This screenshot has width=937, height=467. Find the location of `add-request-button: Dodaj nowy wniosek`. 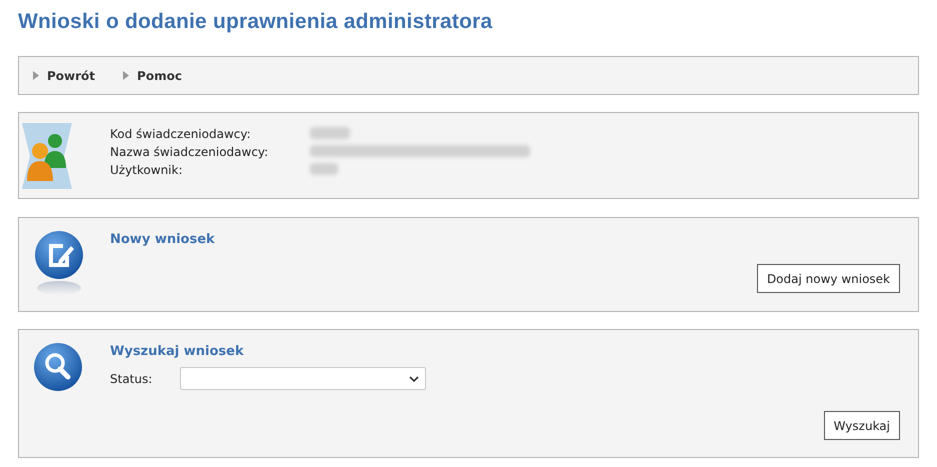

add-request-button: Dodaj nowy wniosek is located at coordinates (828, 278).